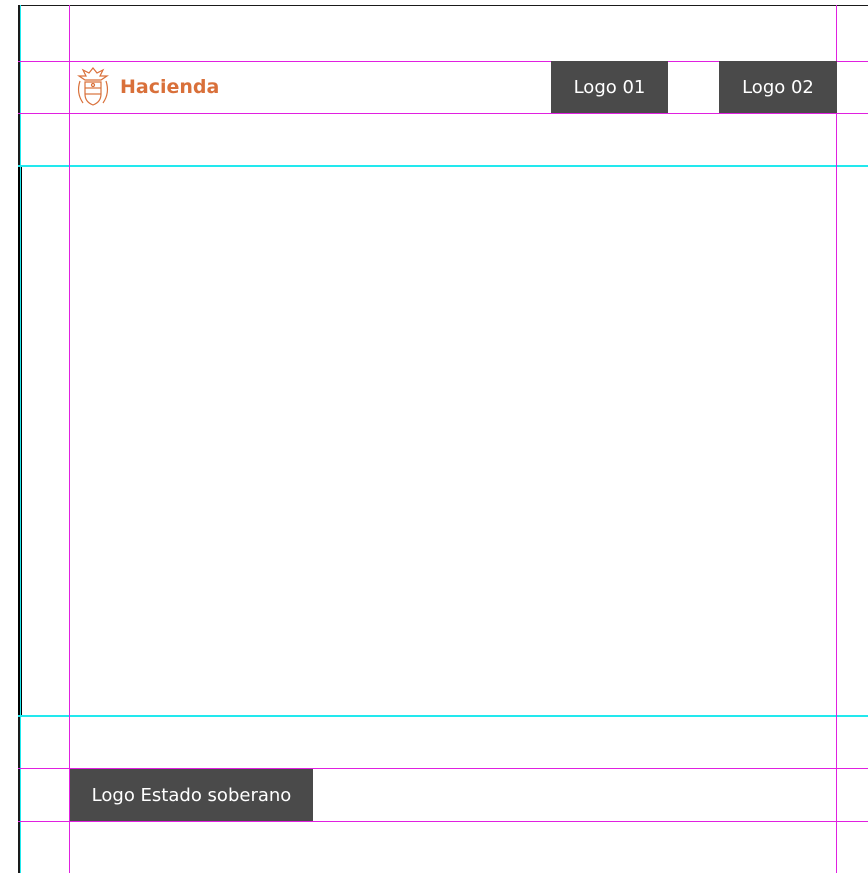 This screenshot has width=868, height=873. What do you see at coordinates (609, 87) in the screenshot?
I see `logo-01-placeholder: Logo 01` at bounding box center [609, 87].